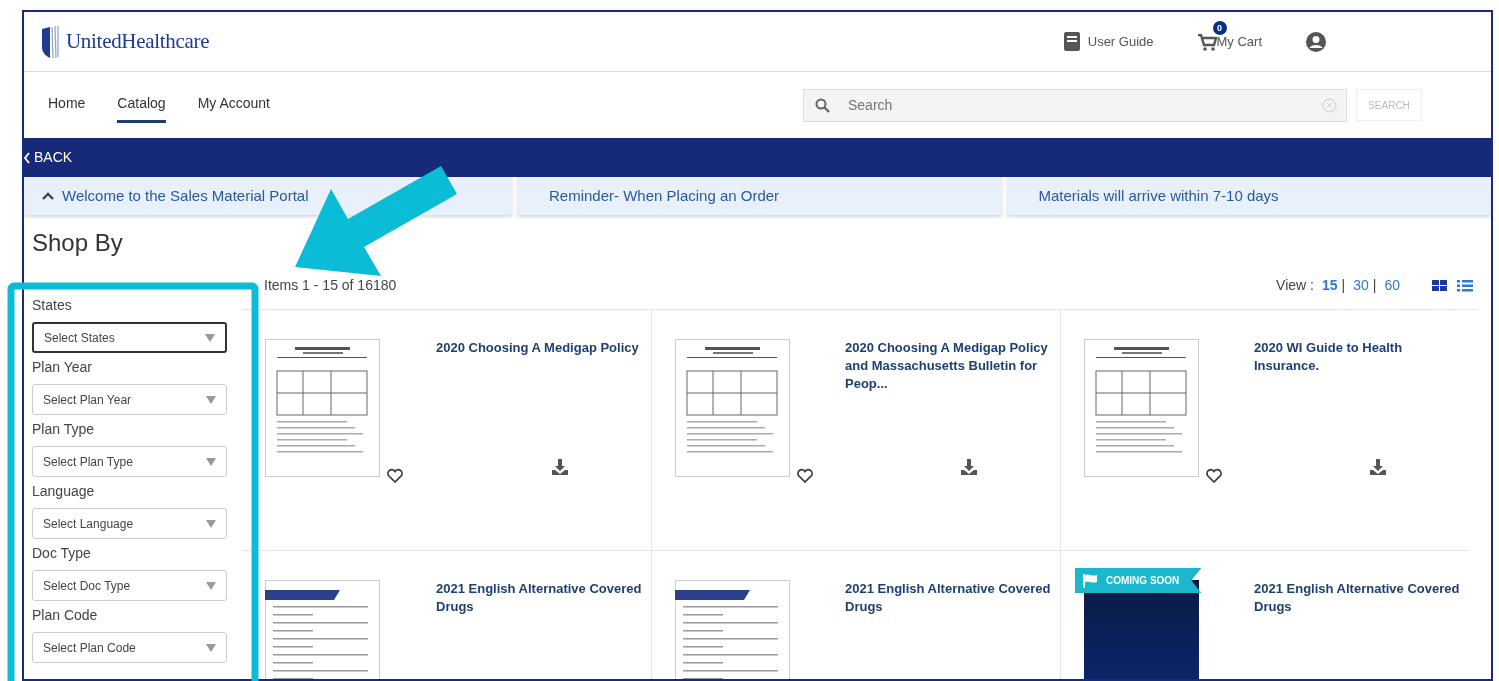  What do you see at coordinates (64, 491) in the screenshot?
I see `filter-label: Language` at bounding box center [64, 491].